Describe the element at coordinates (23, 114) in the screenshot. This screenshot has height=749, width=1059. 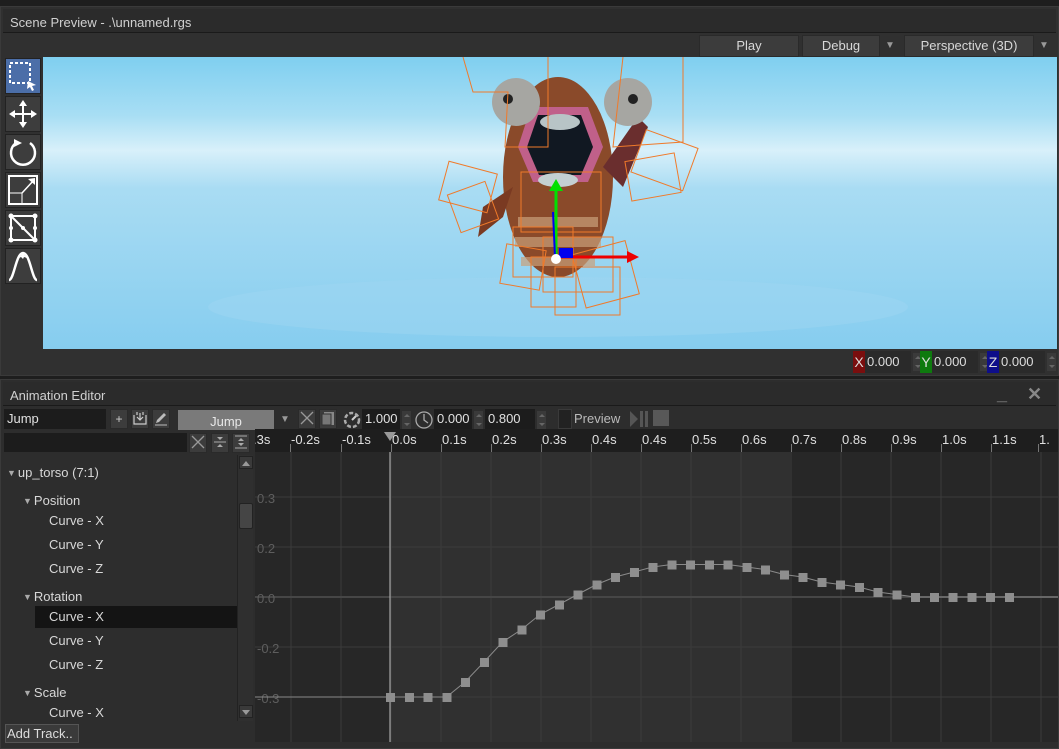
I see `move-tool-button` at that location.